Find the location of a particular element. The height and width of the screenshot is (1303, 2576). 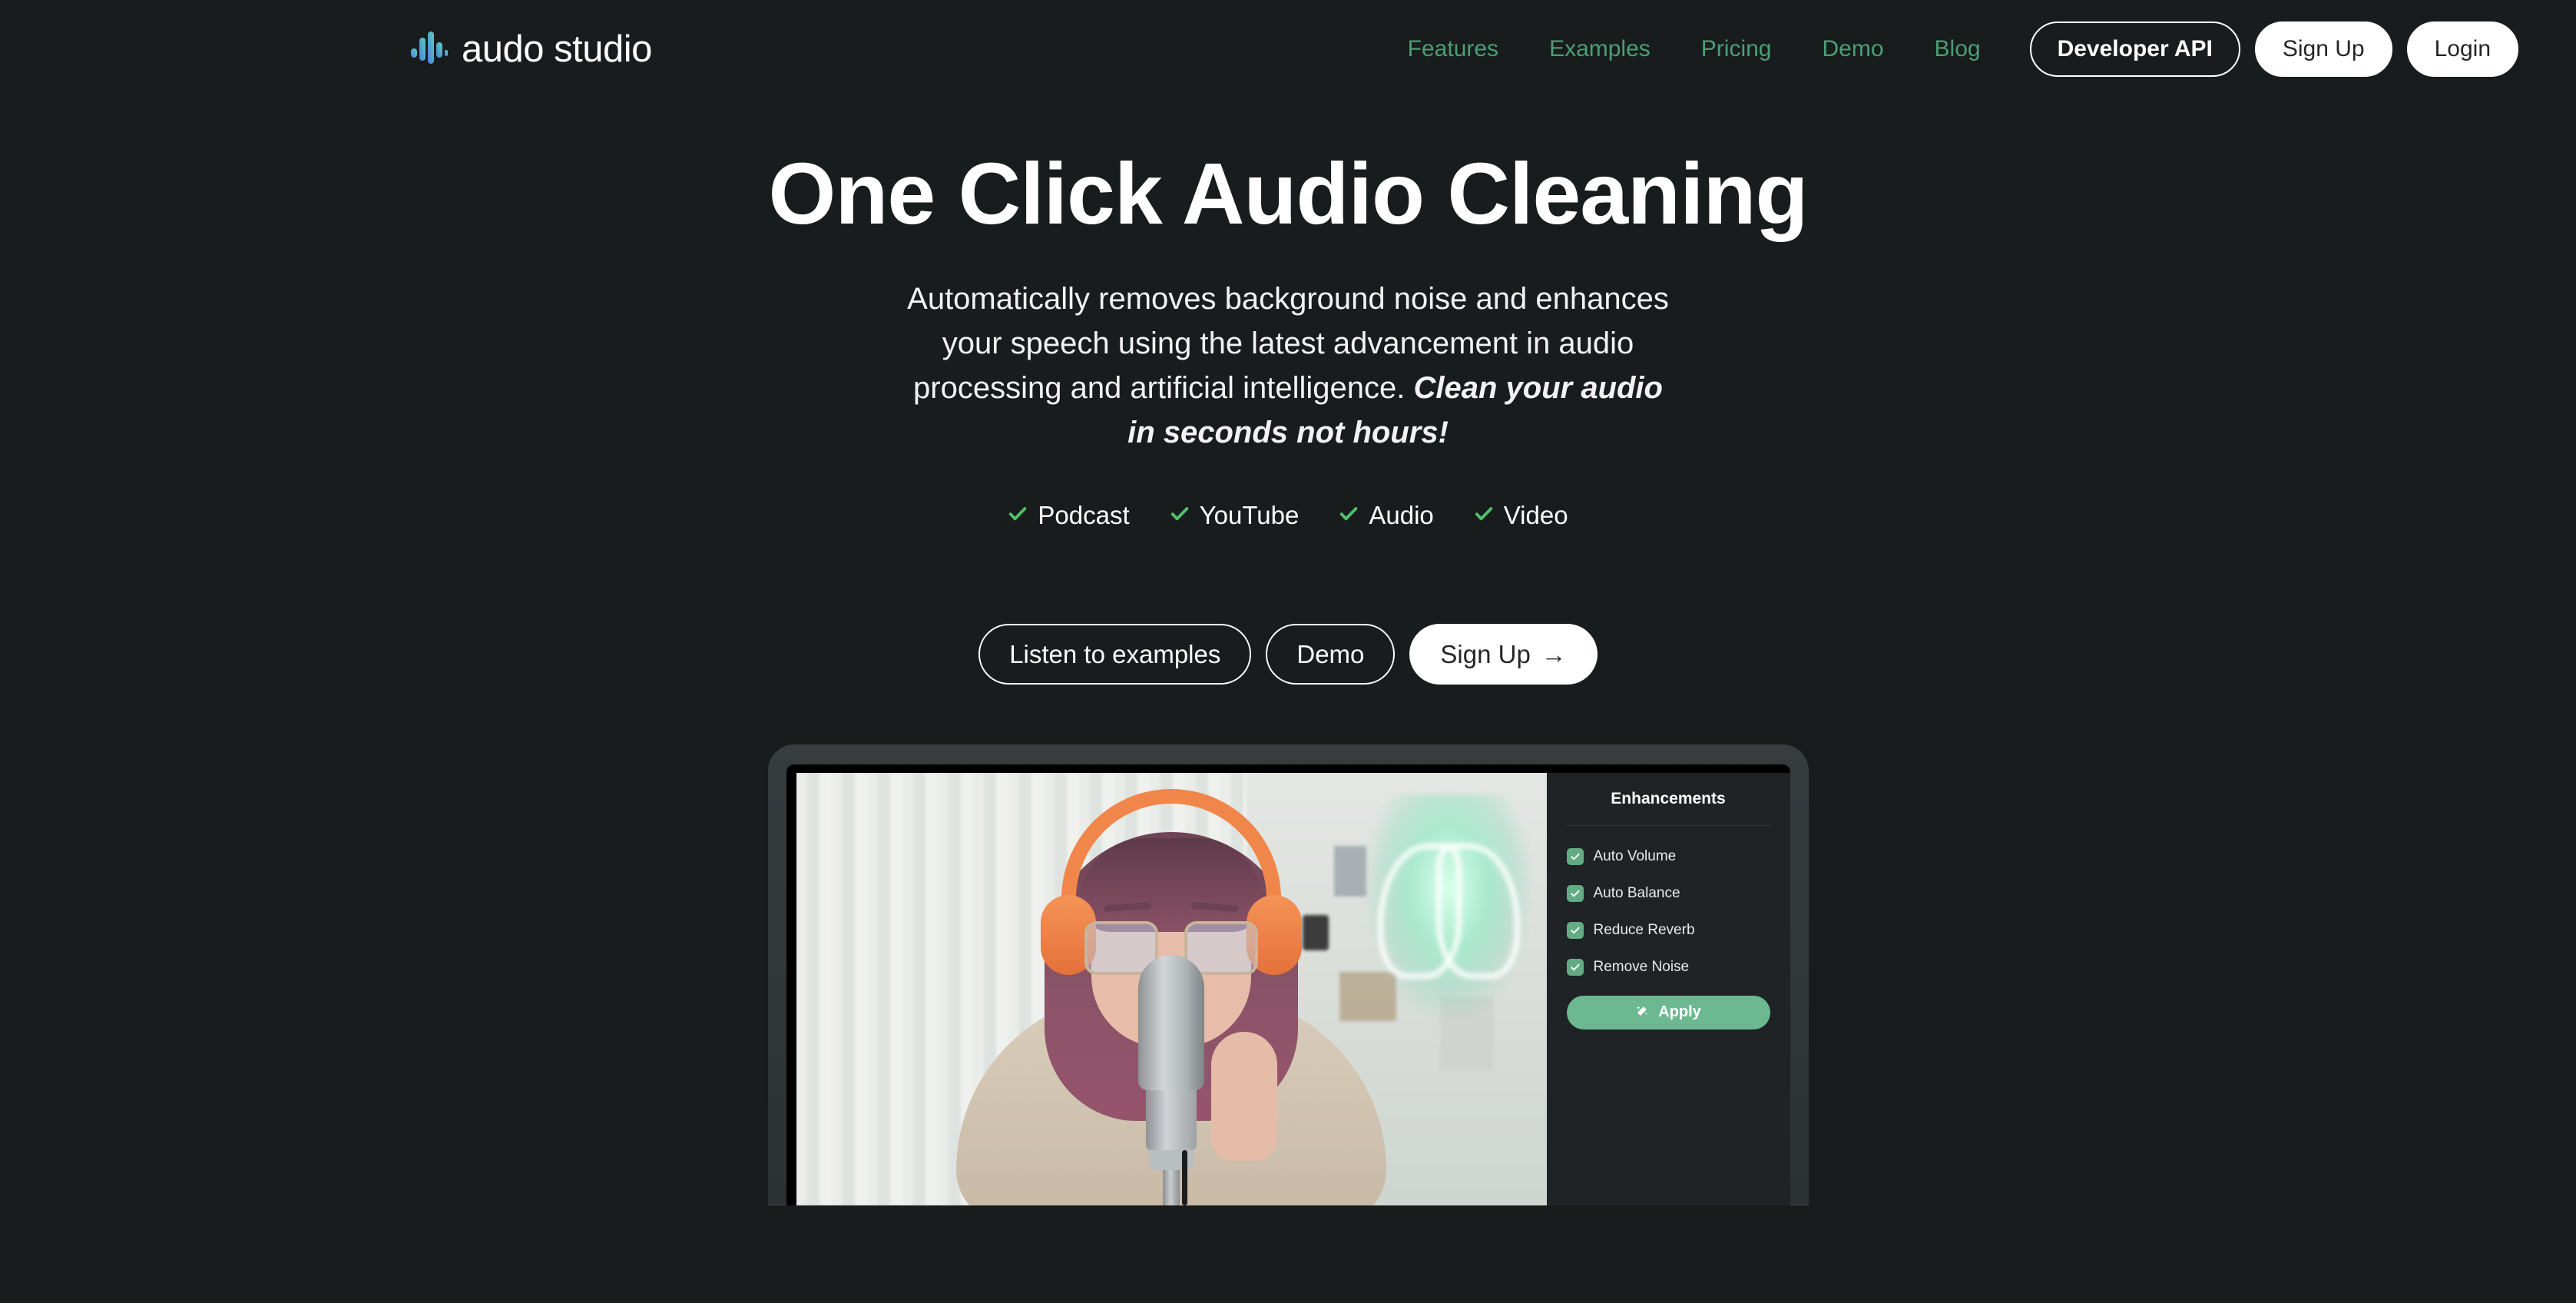

apply-button: Apply is located at coordinates (1668, 1012).